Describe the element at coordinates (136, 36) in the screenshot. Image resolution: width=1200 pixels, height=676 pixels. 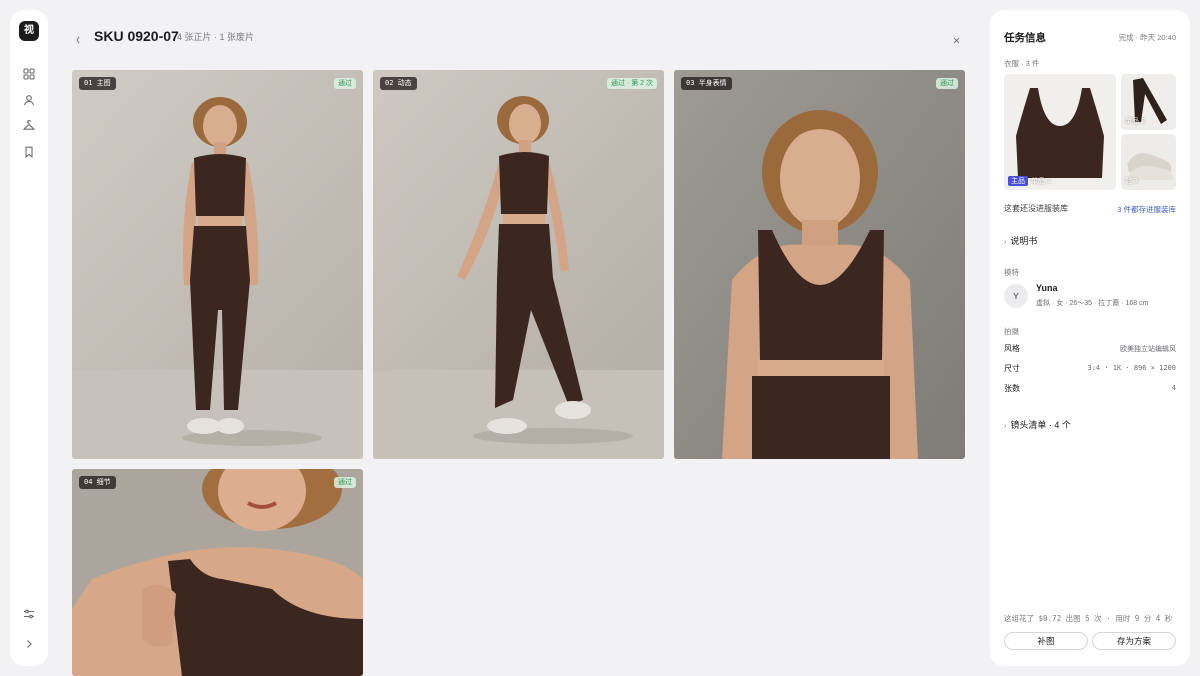
I see `page-title: SKU 0920-07` at that location.